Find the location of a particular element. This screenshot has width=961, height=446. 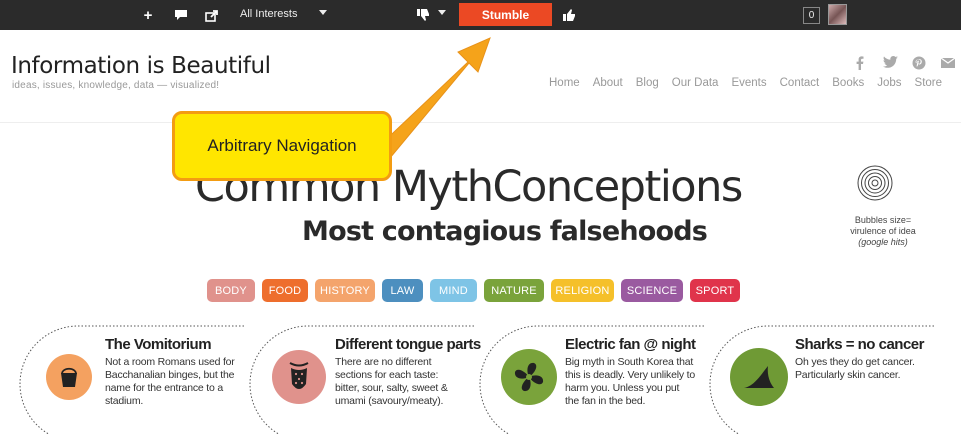

annotation-arrow-icon is located at coordinates (432, 98).